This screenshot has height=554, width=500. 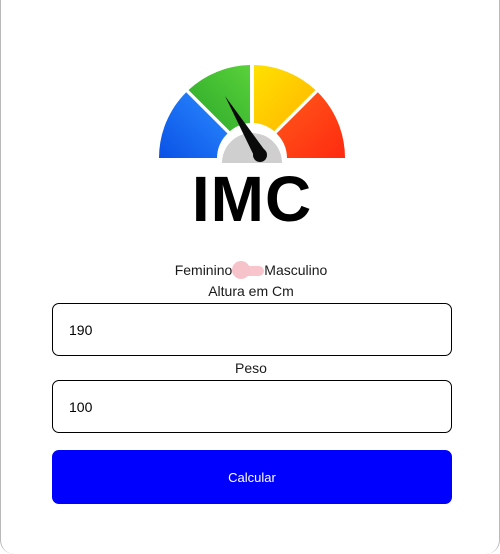 I want to click on imc-logo: IMC, so click(x=252, y=147).